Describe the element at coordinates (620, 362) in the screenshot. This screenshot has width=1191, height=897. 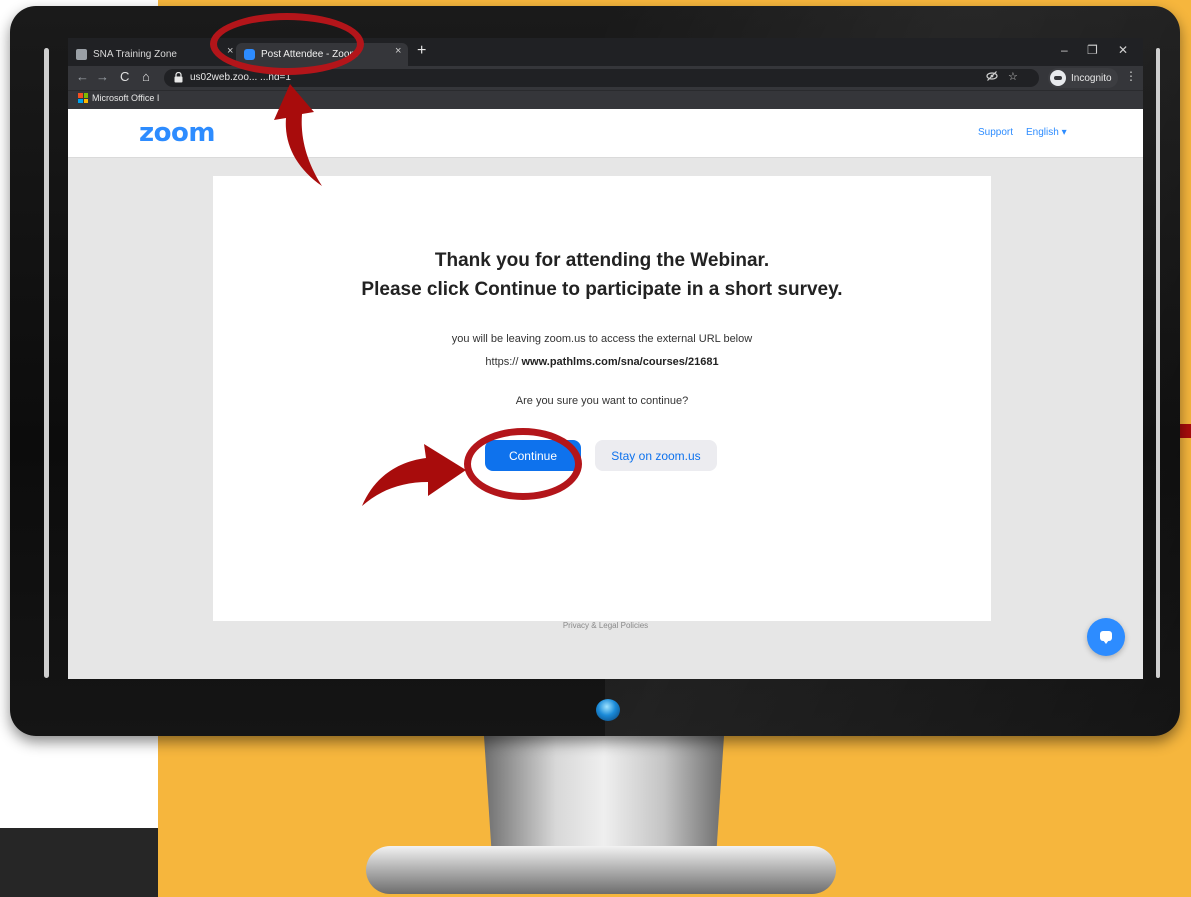
I see `url-value: www.pathlms.com/sna/courses/21681` at that location.